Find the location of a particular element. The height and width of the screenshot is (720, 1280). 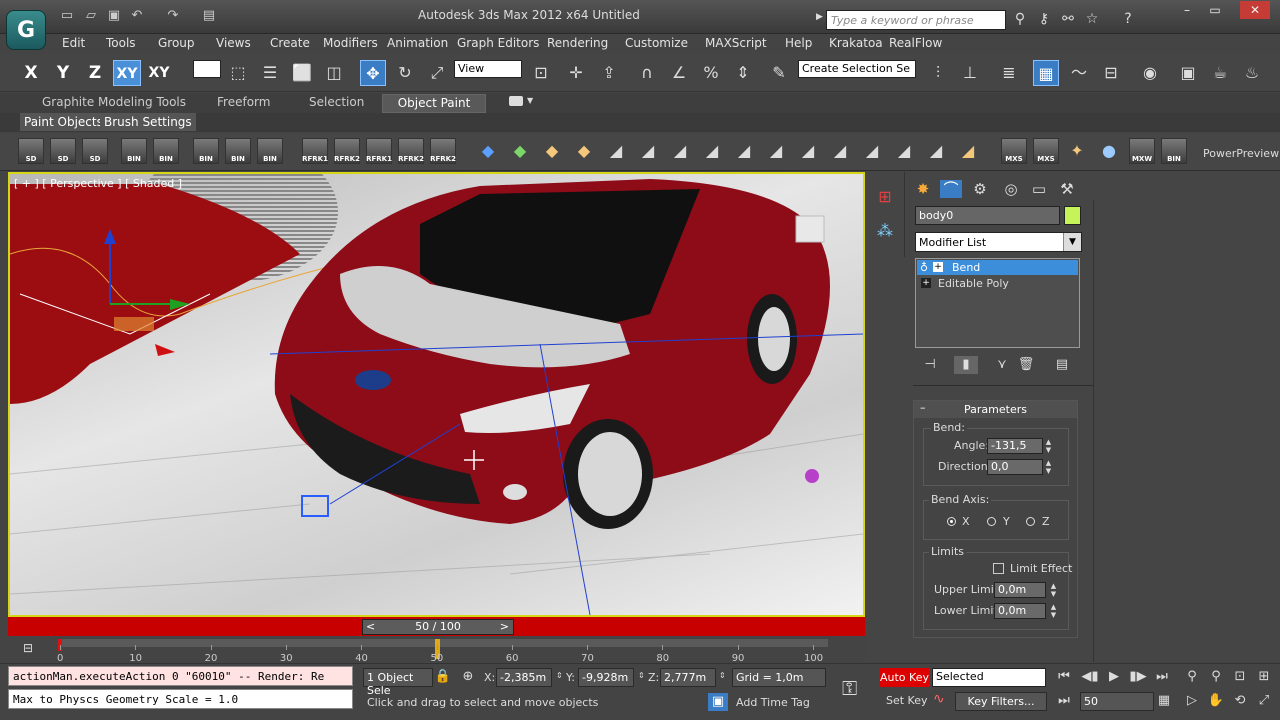

minimize-button: – is located at coordinates (1187, 10).